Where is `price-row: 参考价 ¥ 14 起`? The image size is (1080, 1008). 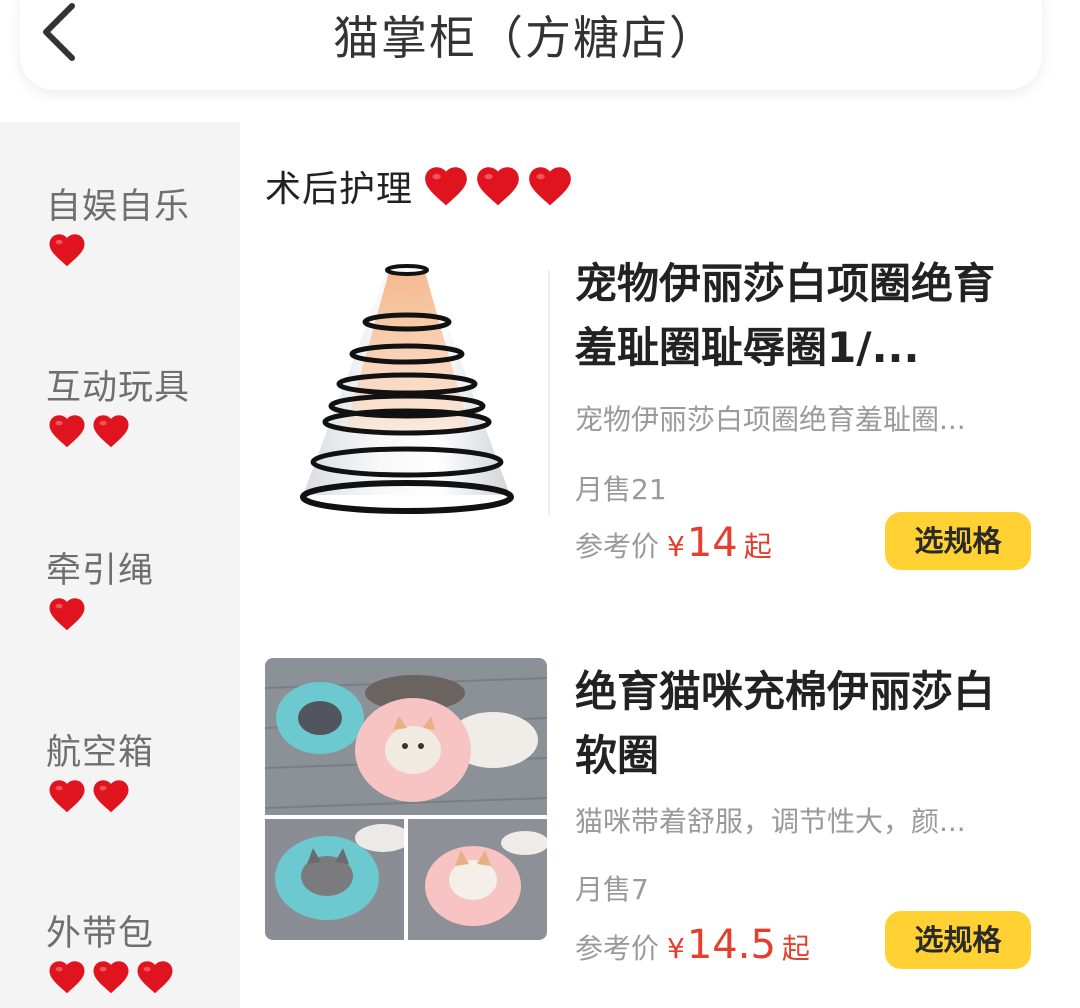
price-row: 参考价 ¥ 14 起 is located at coordinates (673, 543).